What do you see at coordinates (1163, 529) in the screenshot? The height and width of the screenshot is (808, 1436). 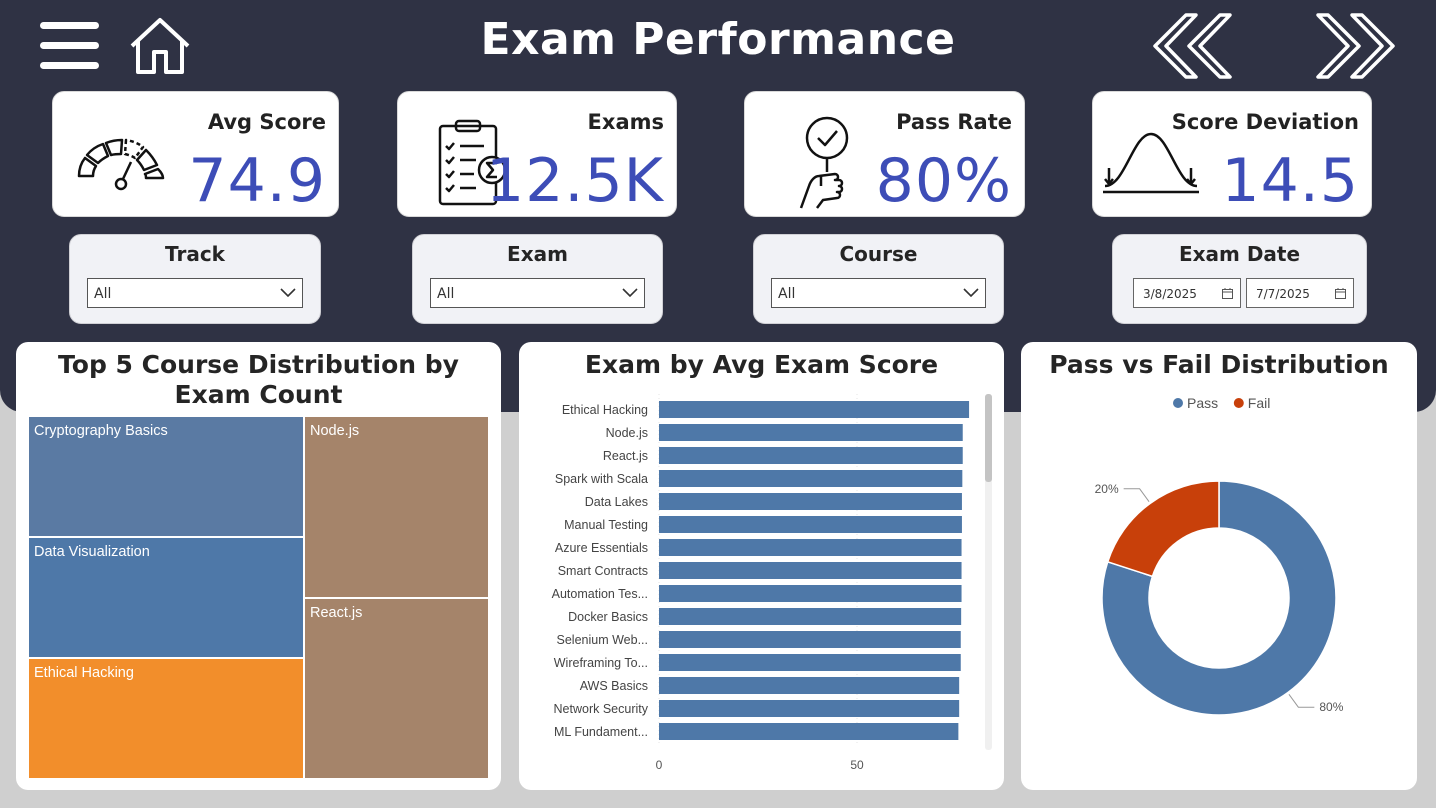 I see `donut-slice` at bounding box center [1163, 529].